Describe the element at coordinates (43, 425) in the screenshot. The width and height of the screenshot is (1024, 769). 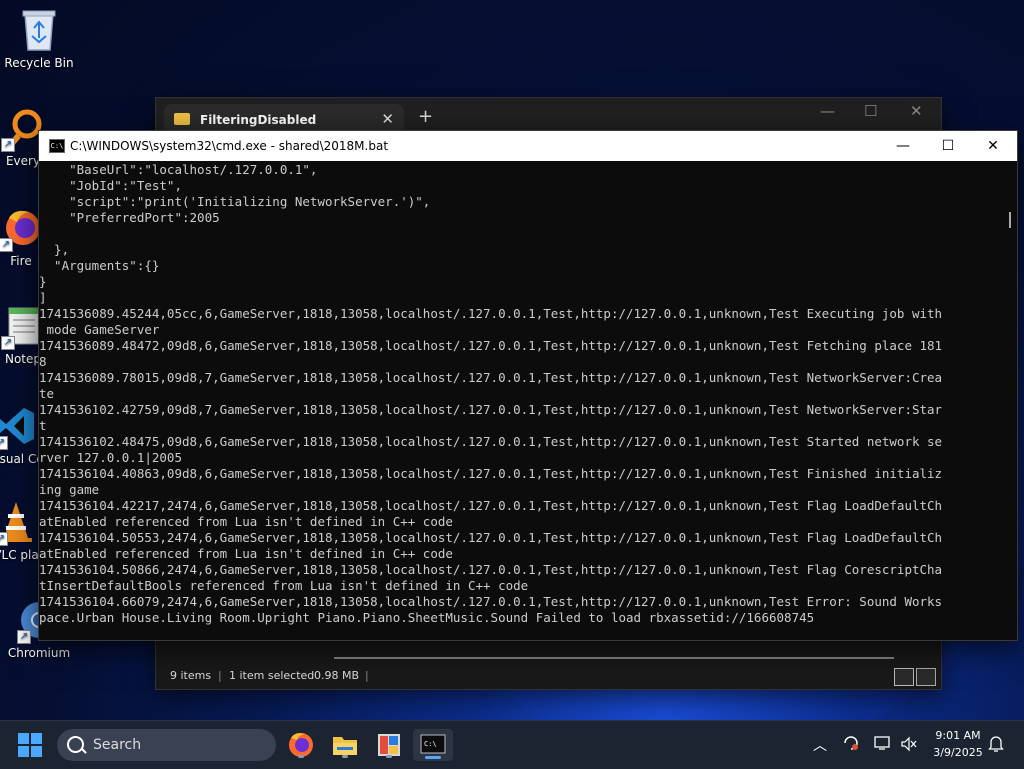
I see `console-line: t` at that location.